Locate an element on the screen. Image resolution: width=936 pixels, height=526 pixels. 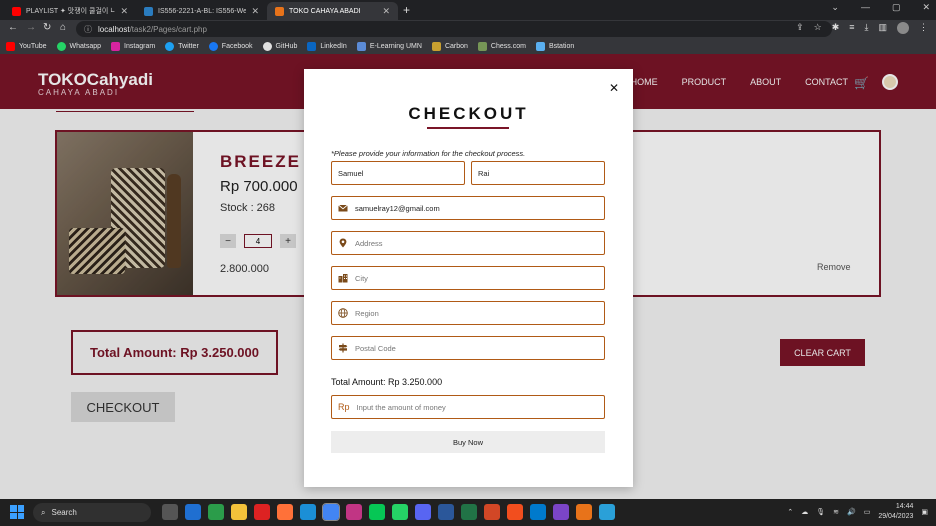
bookmark-chess: Chess.com is located at coordinates (501, 46).